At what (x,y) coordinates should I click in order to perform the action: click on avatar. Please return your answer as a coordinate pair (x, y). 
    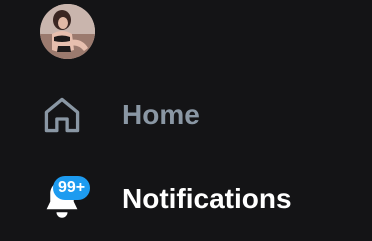
    Looking at the image, I should click on (67, 31).